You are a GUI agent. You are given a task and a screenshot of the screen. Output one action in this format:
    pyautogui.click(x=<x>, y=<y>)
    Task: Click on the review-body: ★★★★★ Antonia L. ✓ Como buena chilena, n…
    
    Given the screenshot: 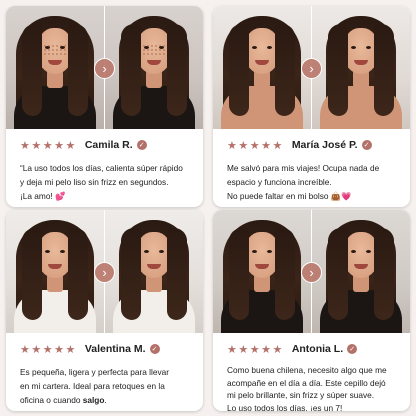 What is the action you would take?
    pyautogui.click(x=311, y=372)
    